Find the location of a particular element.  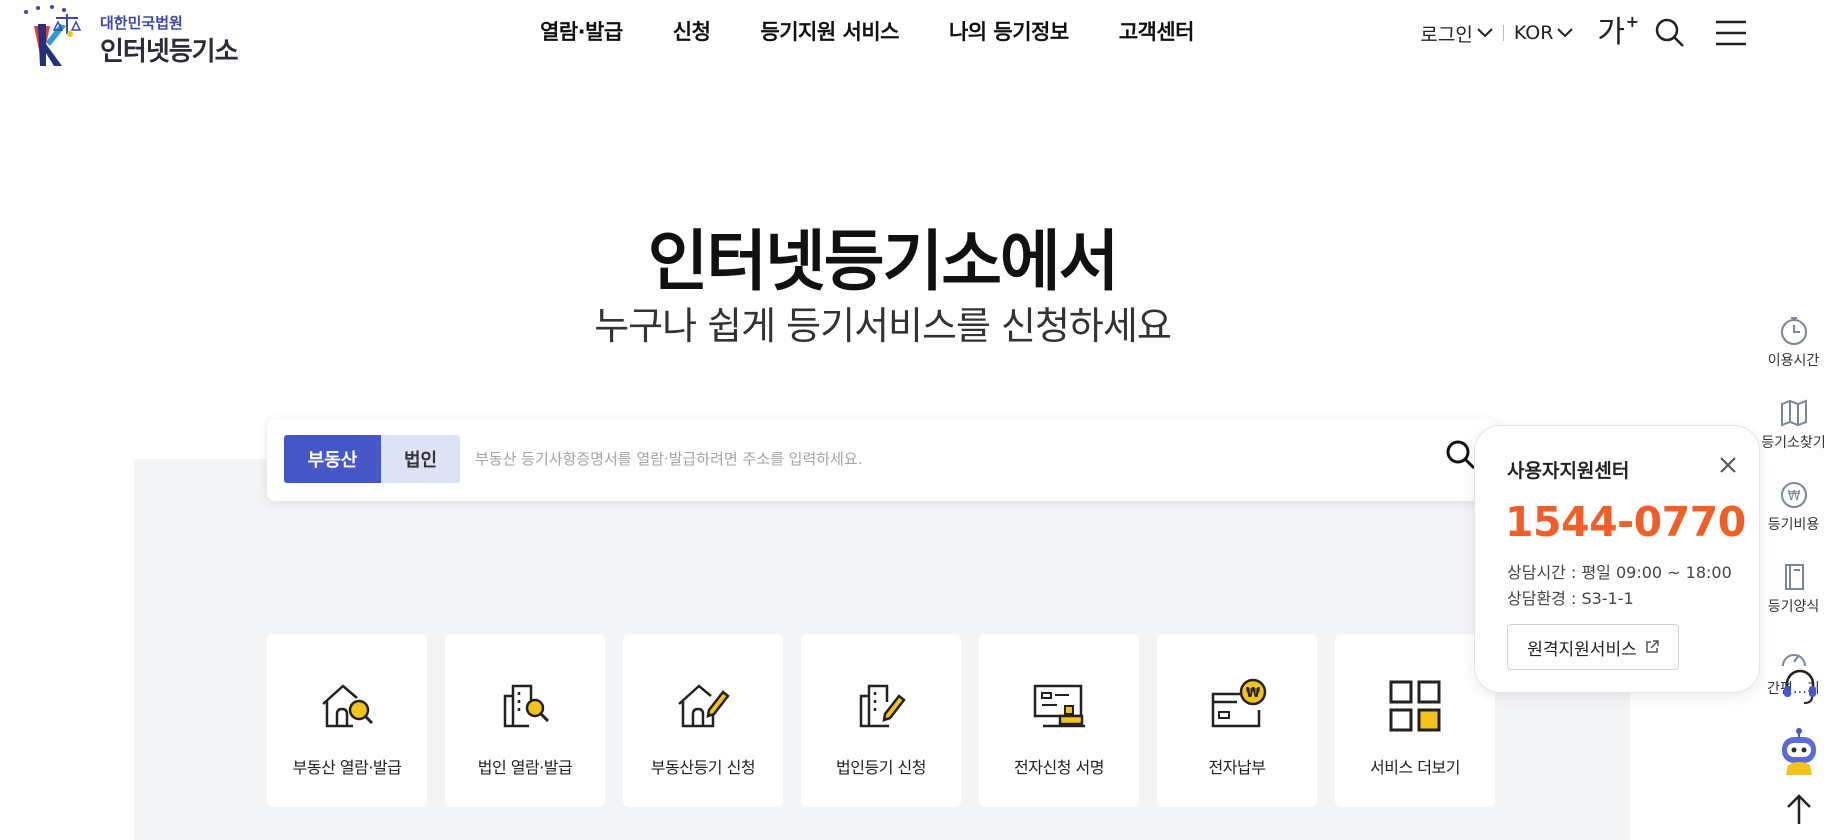

quick-item-cost: ₩ 등기비용 is located at coordinates (1793, 507).